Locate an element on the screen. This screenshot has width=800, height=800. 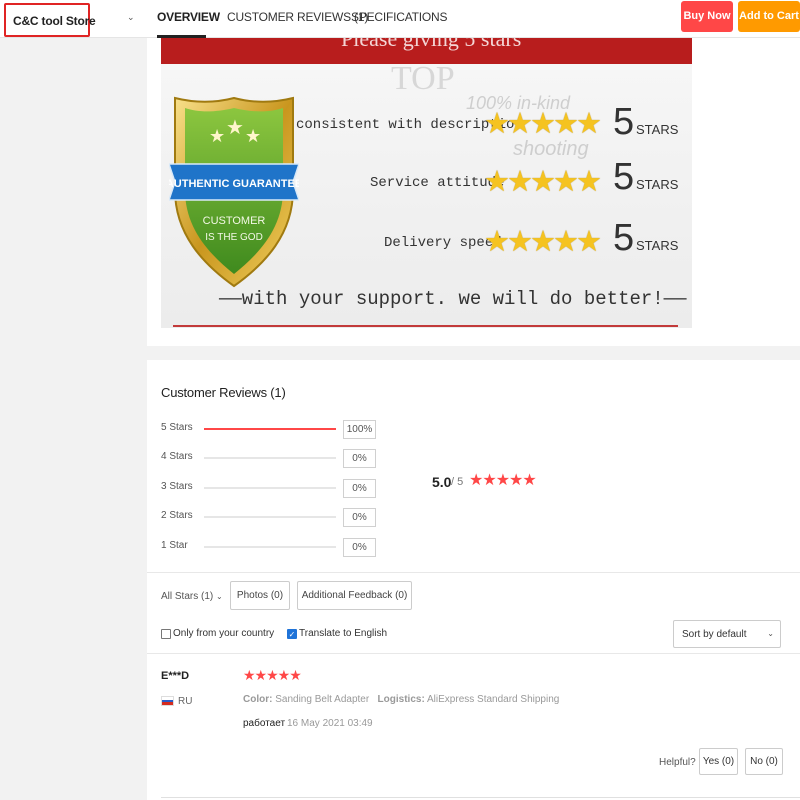
distribution-label: 4 Stars is located at coordinates (177, 456).